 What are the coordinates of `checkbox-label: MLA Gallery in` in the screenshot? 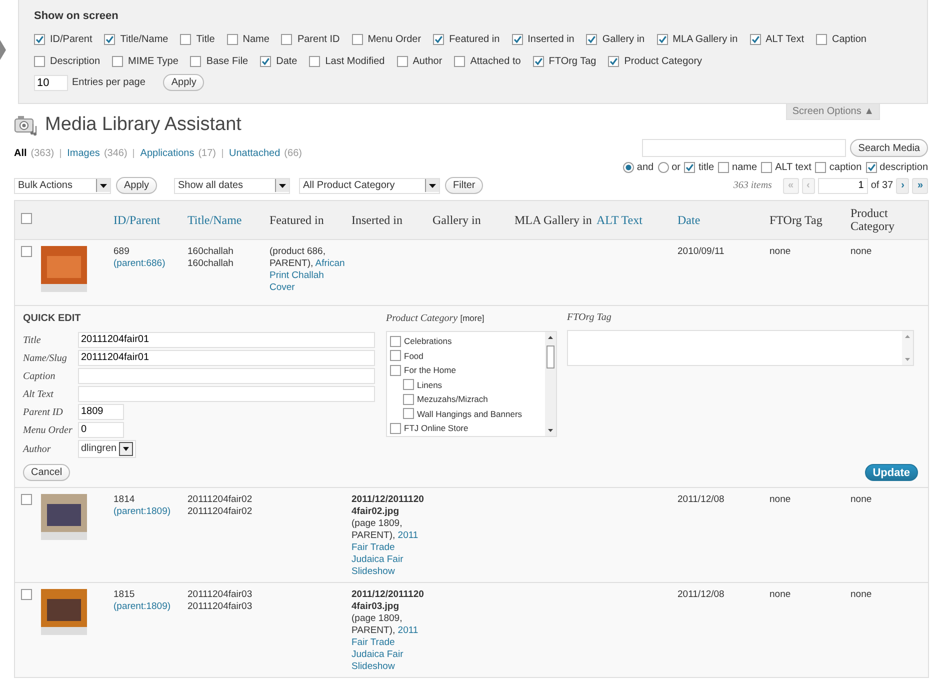 It's located at (705, 39).